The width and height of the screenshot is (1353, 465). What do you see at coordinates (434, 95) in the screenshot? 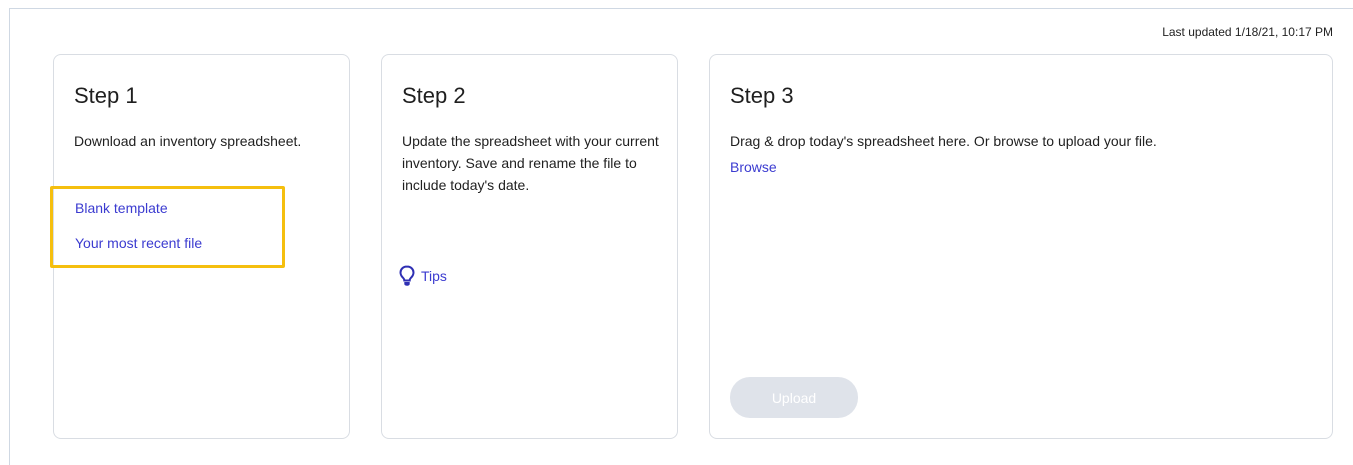
I see `step2-title: Step 2` at bounding box center [434, 95].